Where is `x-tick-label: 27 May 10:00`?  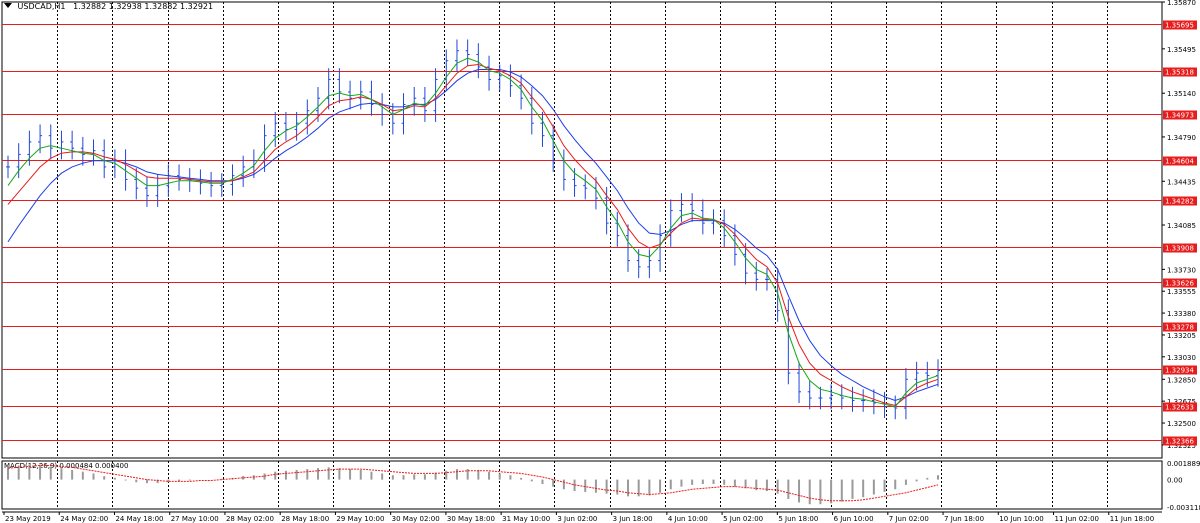 x-tick-label: 27 May 10:00 is located at coordinates (195, 519).